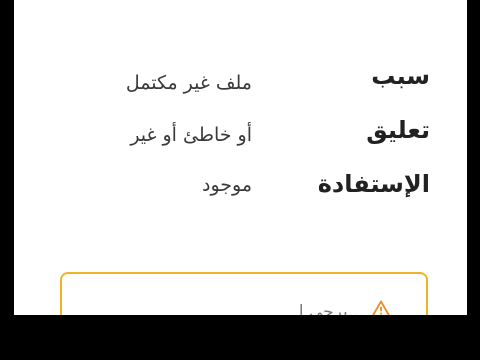  Describe the element at coordinates (473, 157) in the screenshot. I see `right-edge` at that location.